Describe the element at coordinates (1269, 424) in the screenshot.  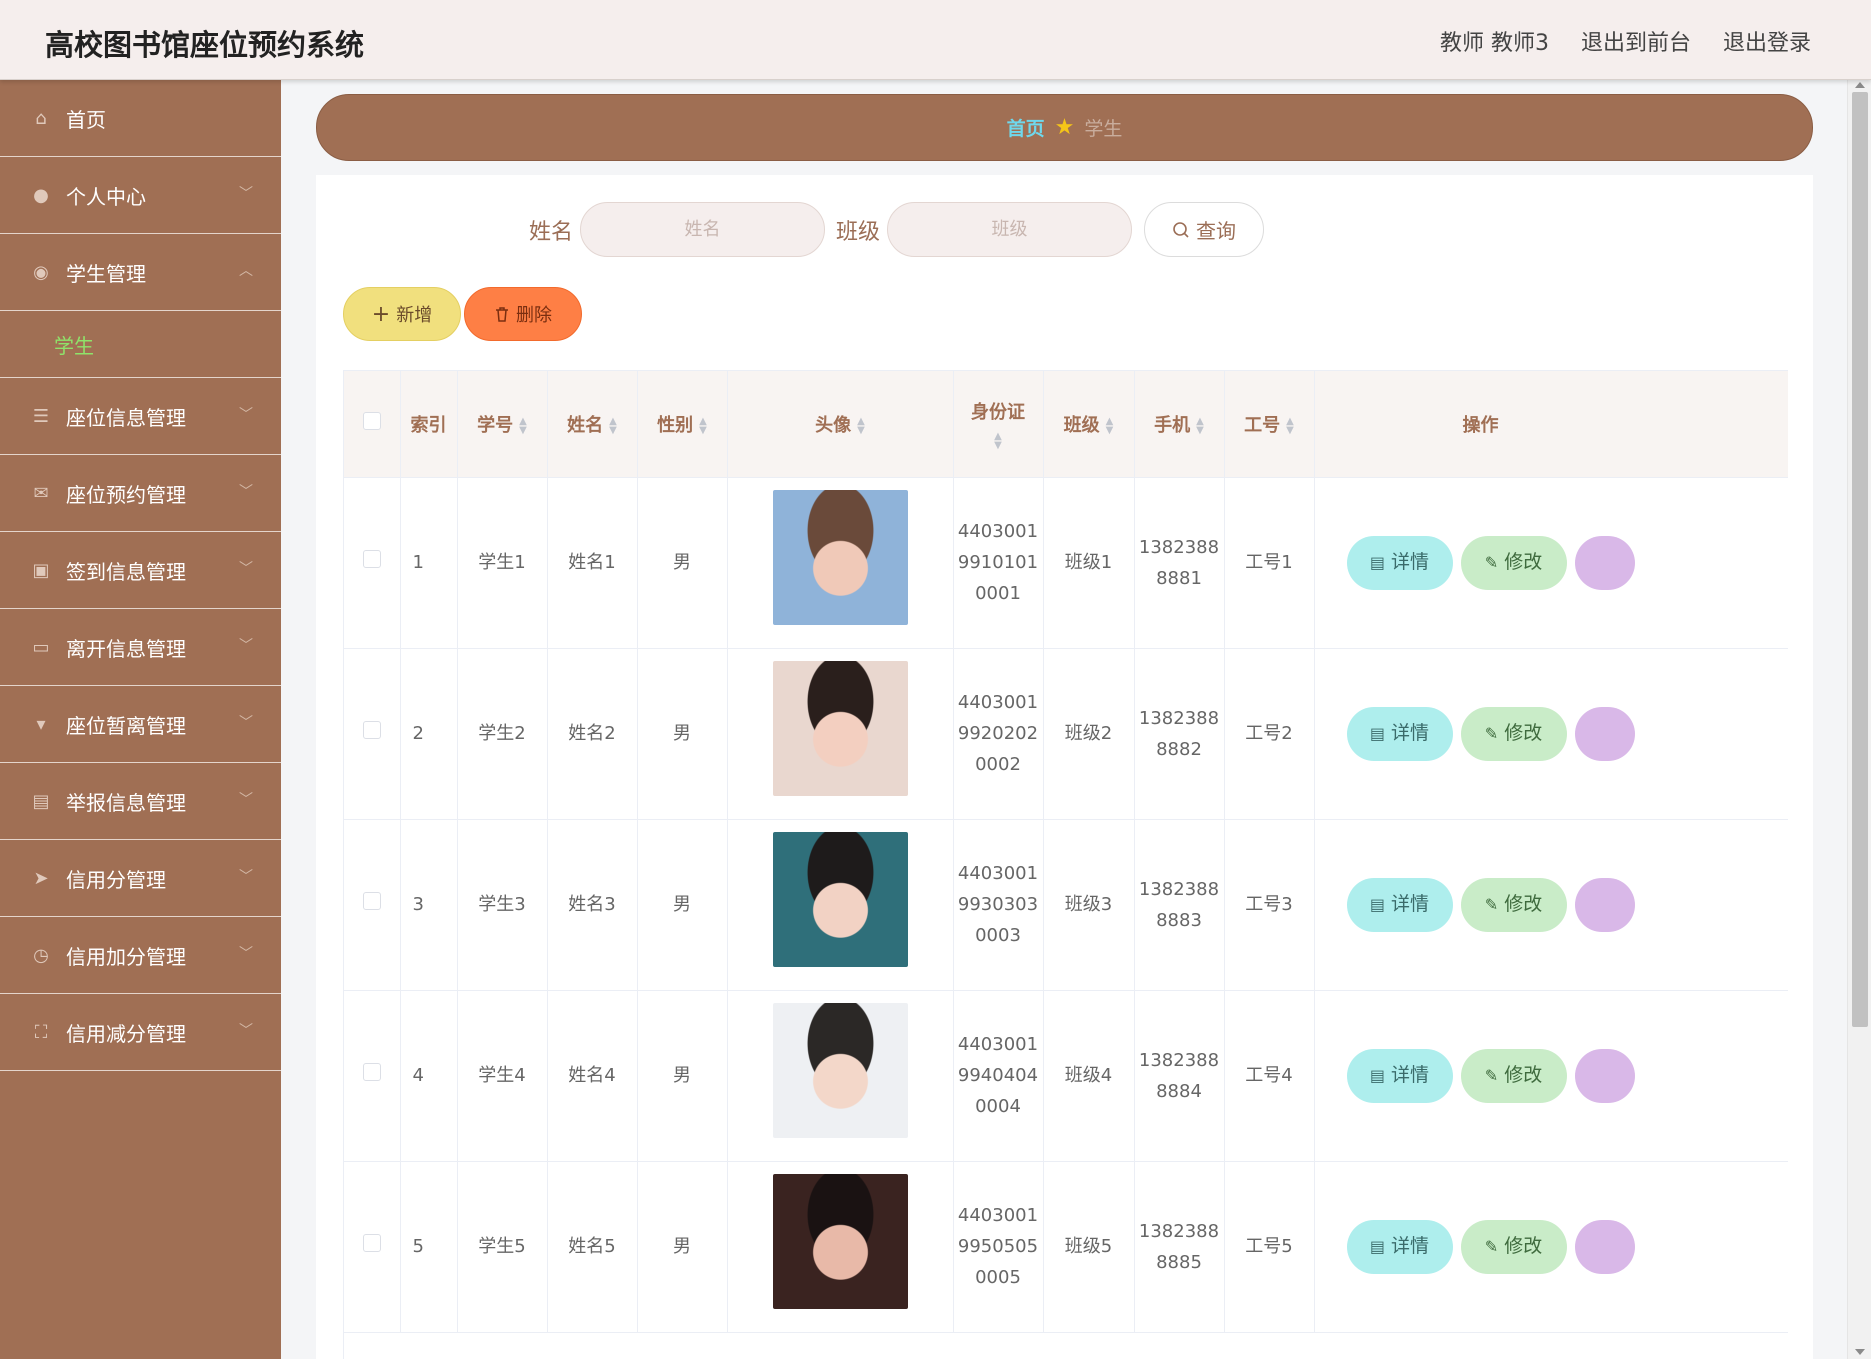
I see `col-job-no: 工号 ▲ ▼` at that location.